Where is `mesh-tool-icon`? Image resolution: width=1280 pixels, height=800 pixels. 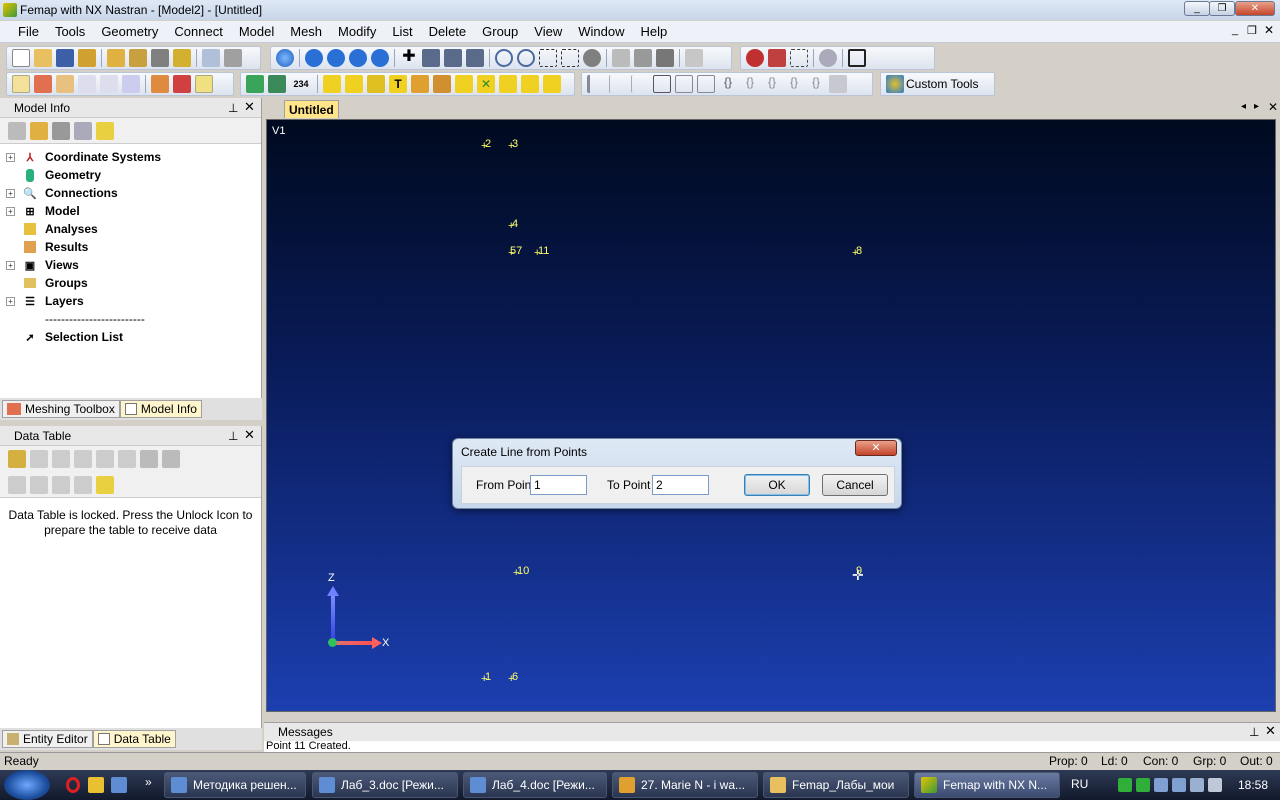 mesh-tool-icon is located at coordinates (160, 58).